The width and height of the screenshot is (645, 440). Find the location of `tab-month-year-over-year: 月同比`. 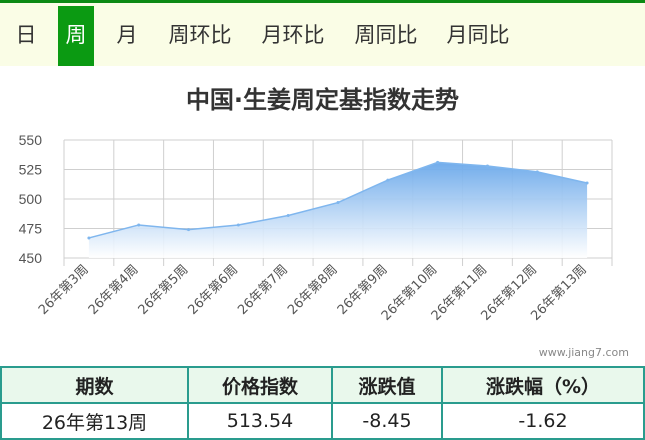

tab-month-year-over-year: 月同比 is located at coordinates (478, 36).